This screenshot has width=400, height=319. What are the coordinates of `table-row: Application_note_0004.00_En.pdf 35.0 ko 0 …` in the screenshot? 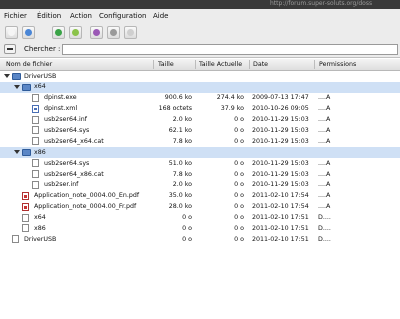 It's located at (200, 196).